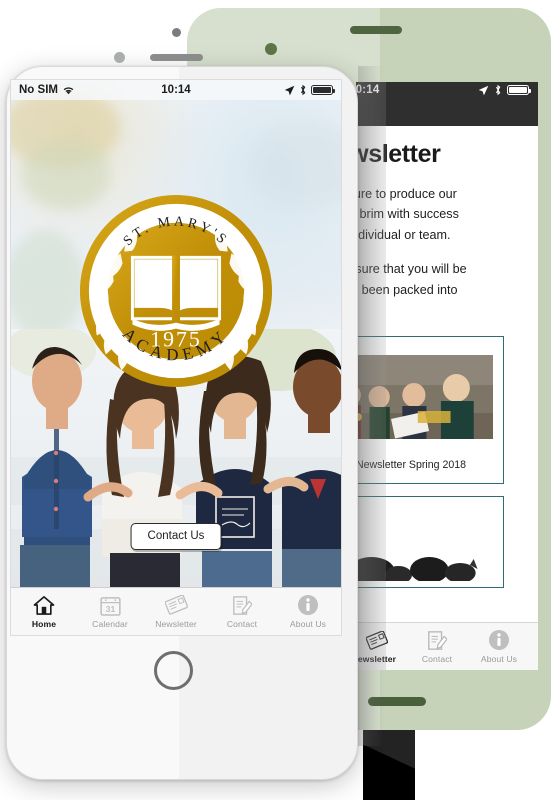  Describe the element at coordinates (110, 624) in the screenshot. I see `tab-calendar-label: Calendar` at that location.